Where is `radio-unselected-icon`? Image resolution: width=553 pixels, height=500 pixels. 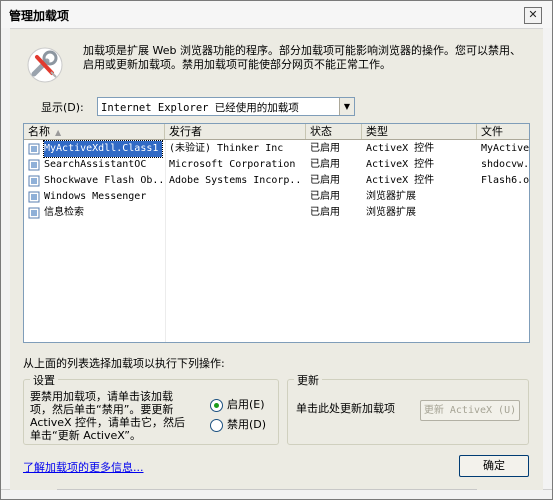
radio-unselected-icon is located at coordinates (216, 425).